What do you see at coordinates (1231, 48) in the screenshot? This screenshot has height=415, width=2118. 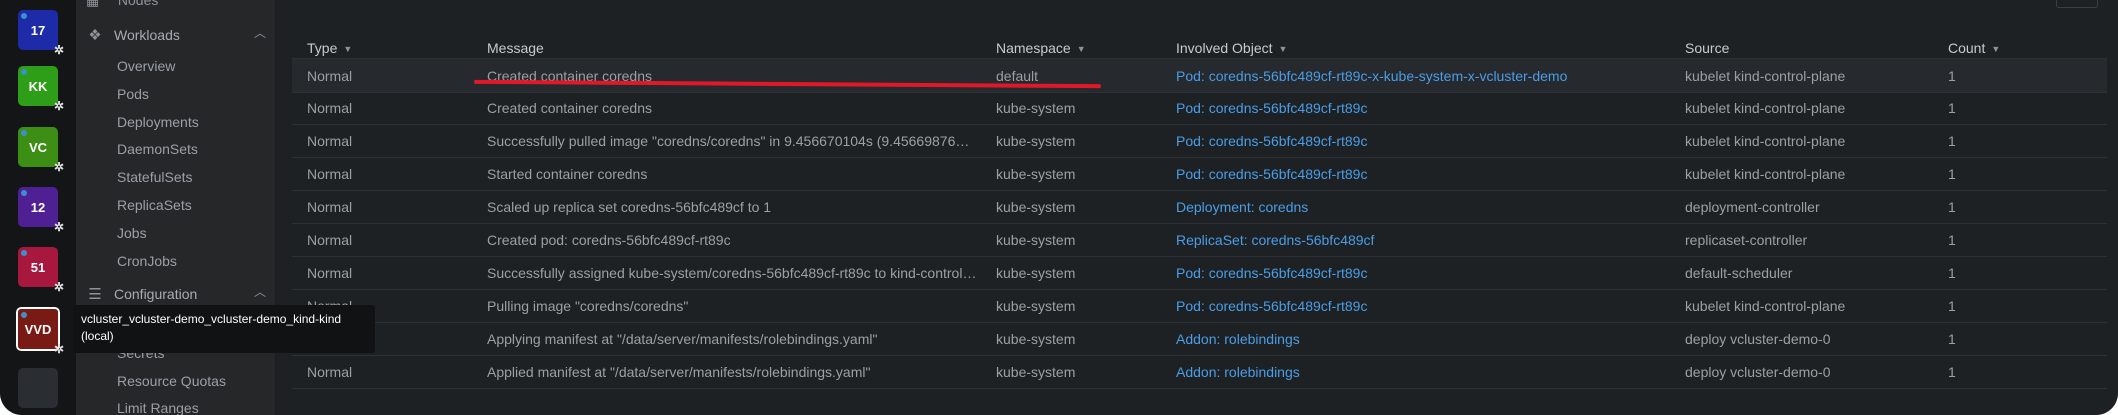 I see `column-header-involved-object: Involved Object ▼` at bounding box center [1231, 48].